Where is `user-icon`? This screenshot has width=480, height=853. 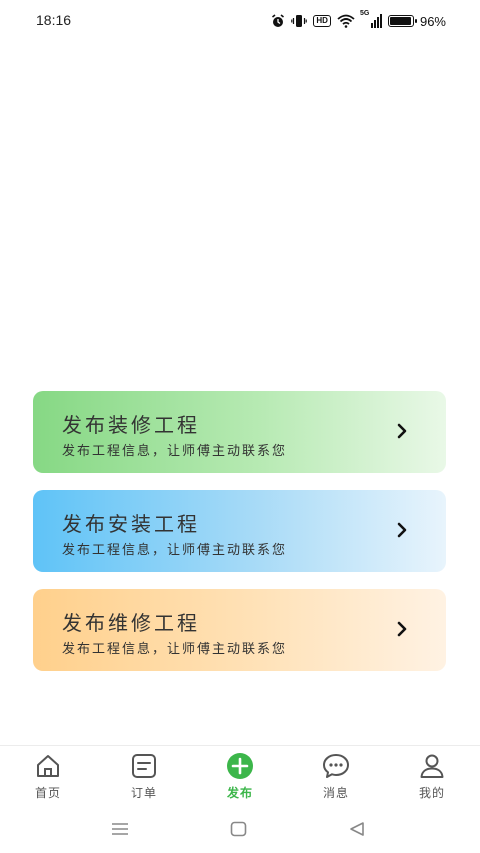 user-icon is located at coordinates (432, 766).